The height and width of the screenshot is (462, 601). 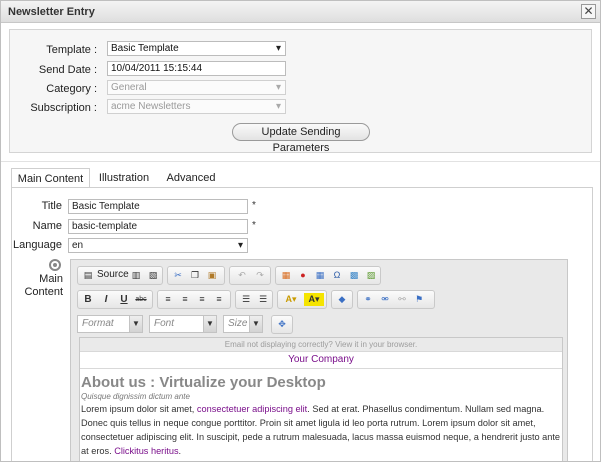 I want to click on close-icon: ✕, so click(x=588, y=11).